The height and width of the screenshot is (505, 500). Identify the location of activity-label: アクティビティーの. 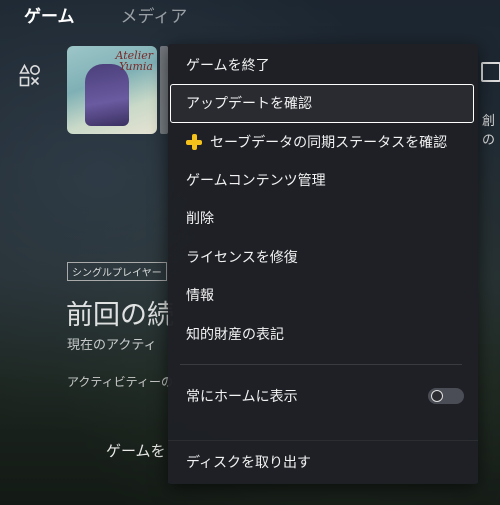
(120, 382).